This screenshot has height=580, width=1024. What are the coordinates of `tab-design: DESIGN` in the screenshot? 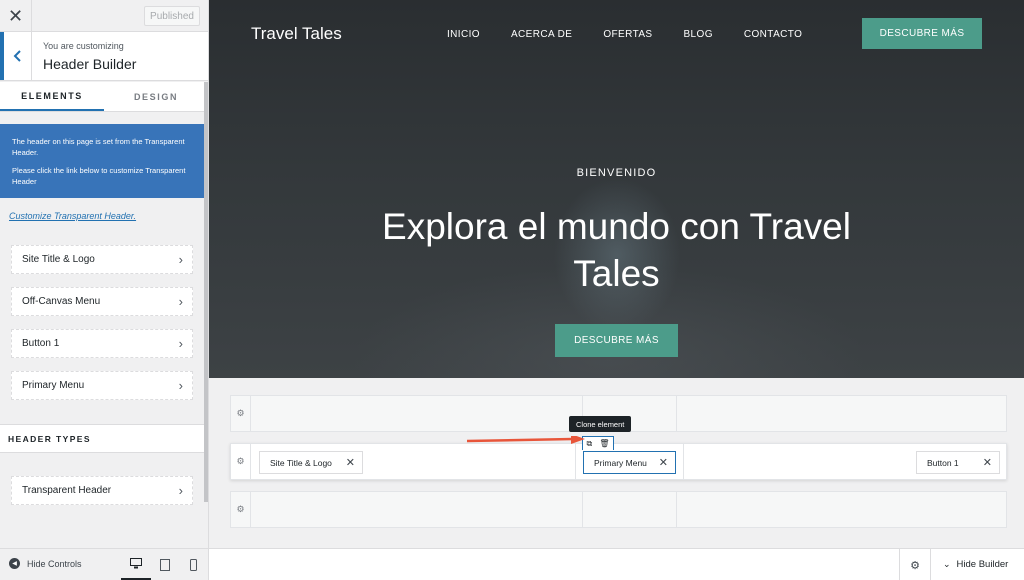 It's located at (156, 96).